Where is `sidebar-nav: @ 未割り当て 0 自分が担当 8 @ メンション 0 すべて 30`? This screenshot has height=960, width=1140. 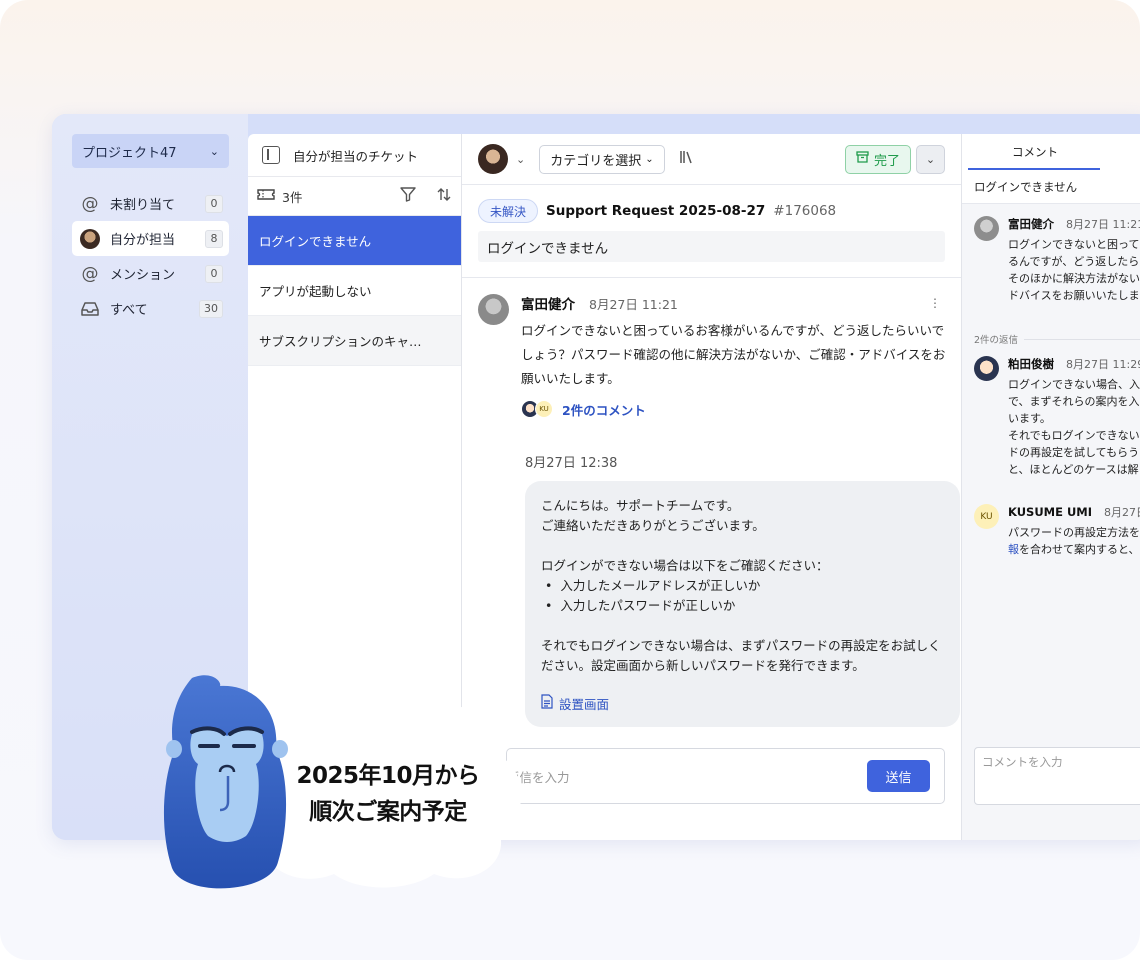
sidebar-nav: @ 未割り当て 0 自分が担当 8 @ メンション 0 すべて 30 is located at coordinates (150, 256).